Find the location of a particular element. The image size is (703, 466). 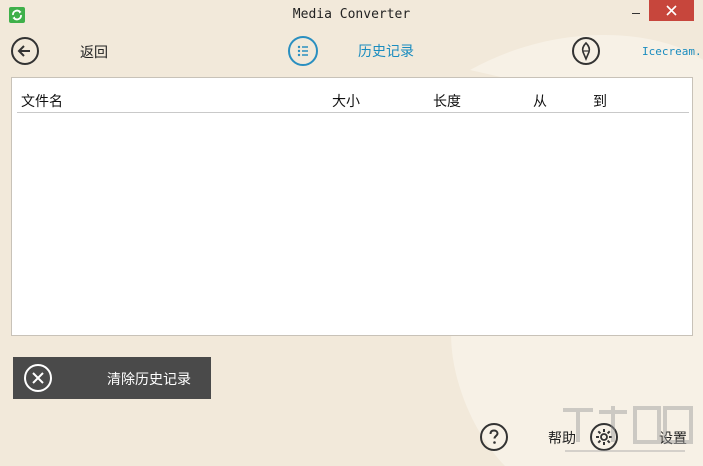

column-header-length: 长度 is located at coordinates (447, 101).